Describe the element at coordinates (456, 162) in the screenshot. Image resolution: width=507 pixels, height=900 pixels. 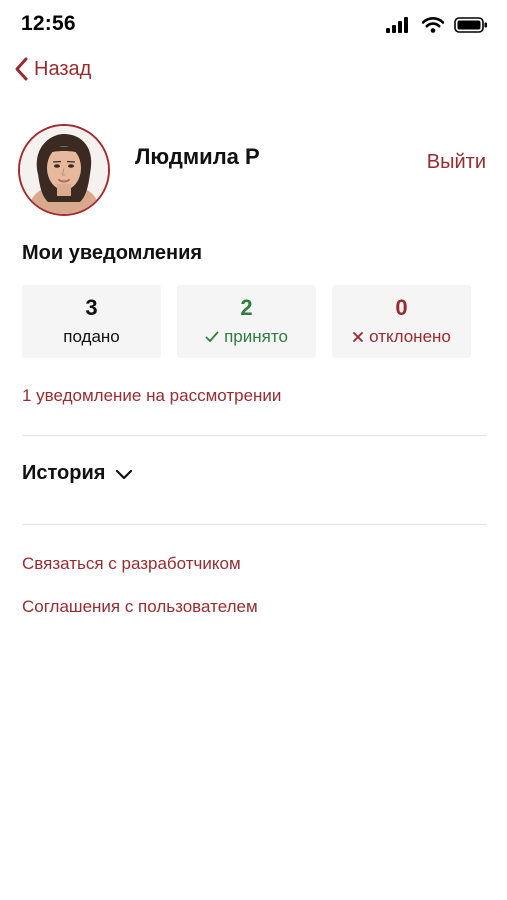
I see `logout-button: Выйти` at that location.